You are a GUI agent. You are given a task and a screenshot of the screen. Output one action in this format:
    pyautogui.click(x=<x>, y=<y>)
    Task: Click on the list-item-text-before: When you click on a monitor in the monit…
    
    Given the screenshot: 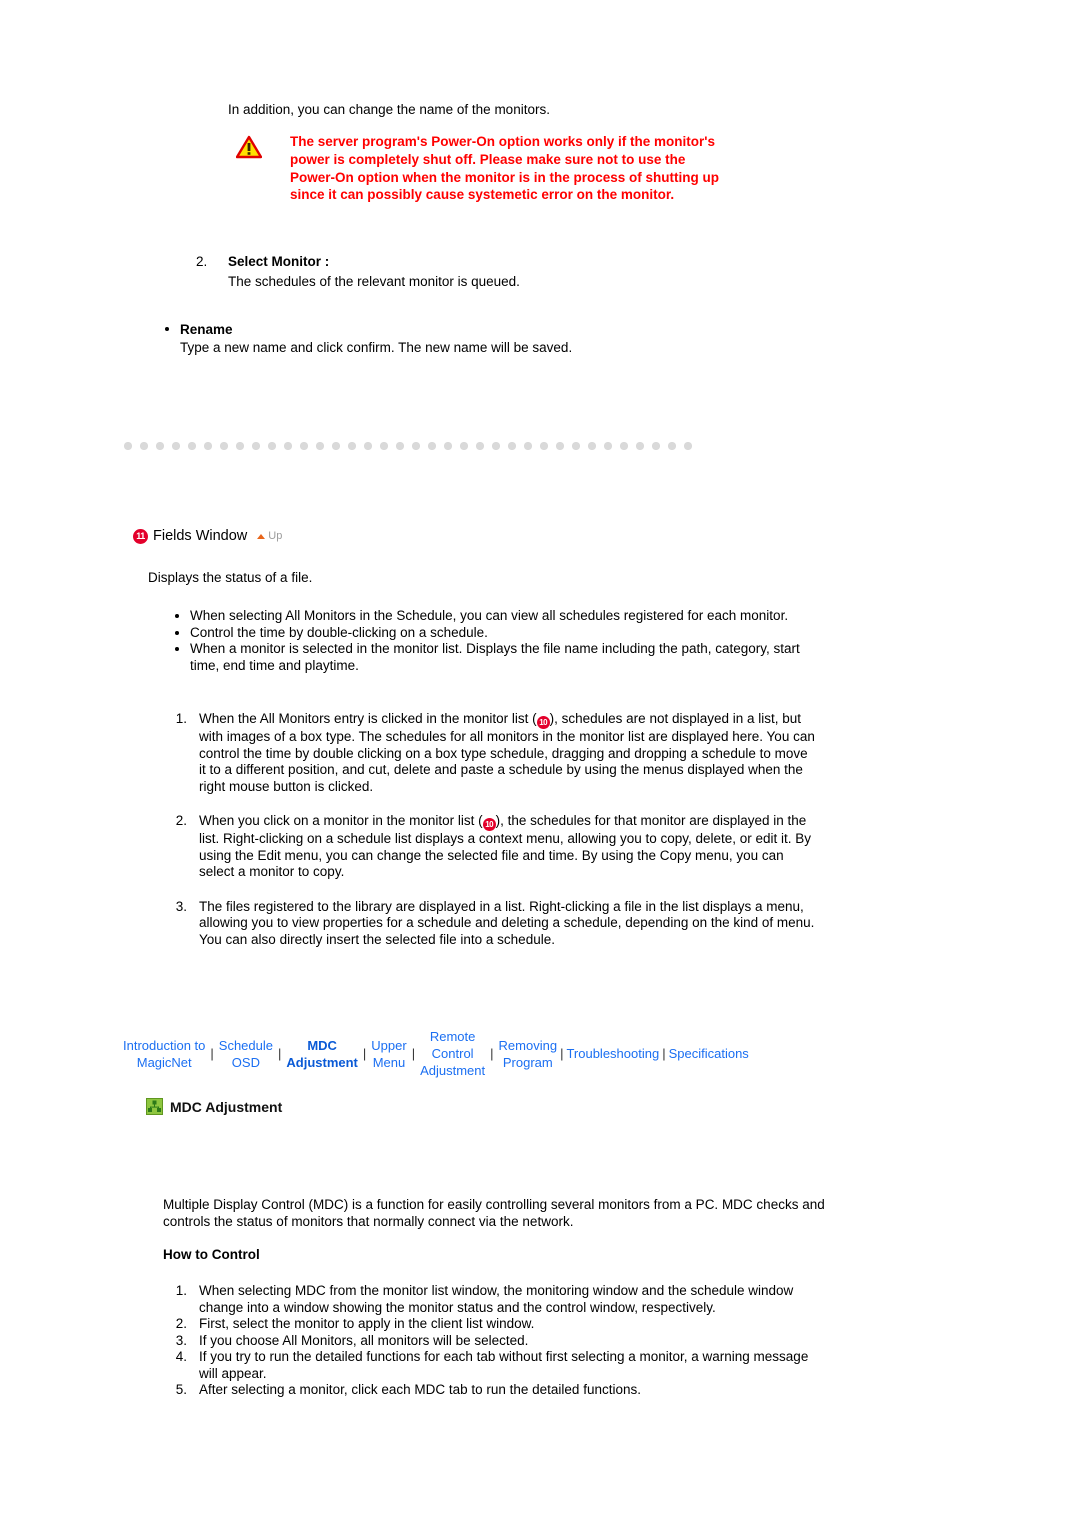 What is the action you would take?
    pyautogui.click(x=341, y=820)
    